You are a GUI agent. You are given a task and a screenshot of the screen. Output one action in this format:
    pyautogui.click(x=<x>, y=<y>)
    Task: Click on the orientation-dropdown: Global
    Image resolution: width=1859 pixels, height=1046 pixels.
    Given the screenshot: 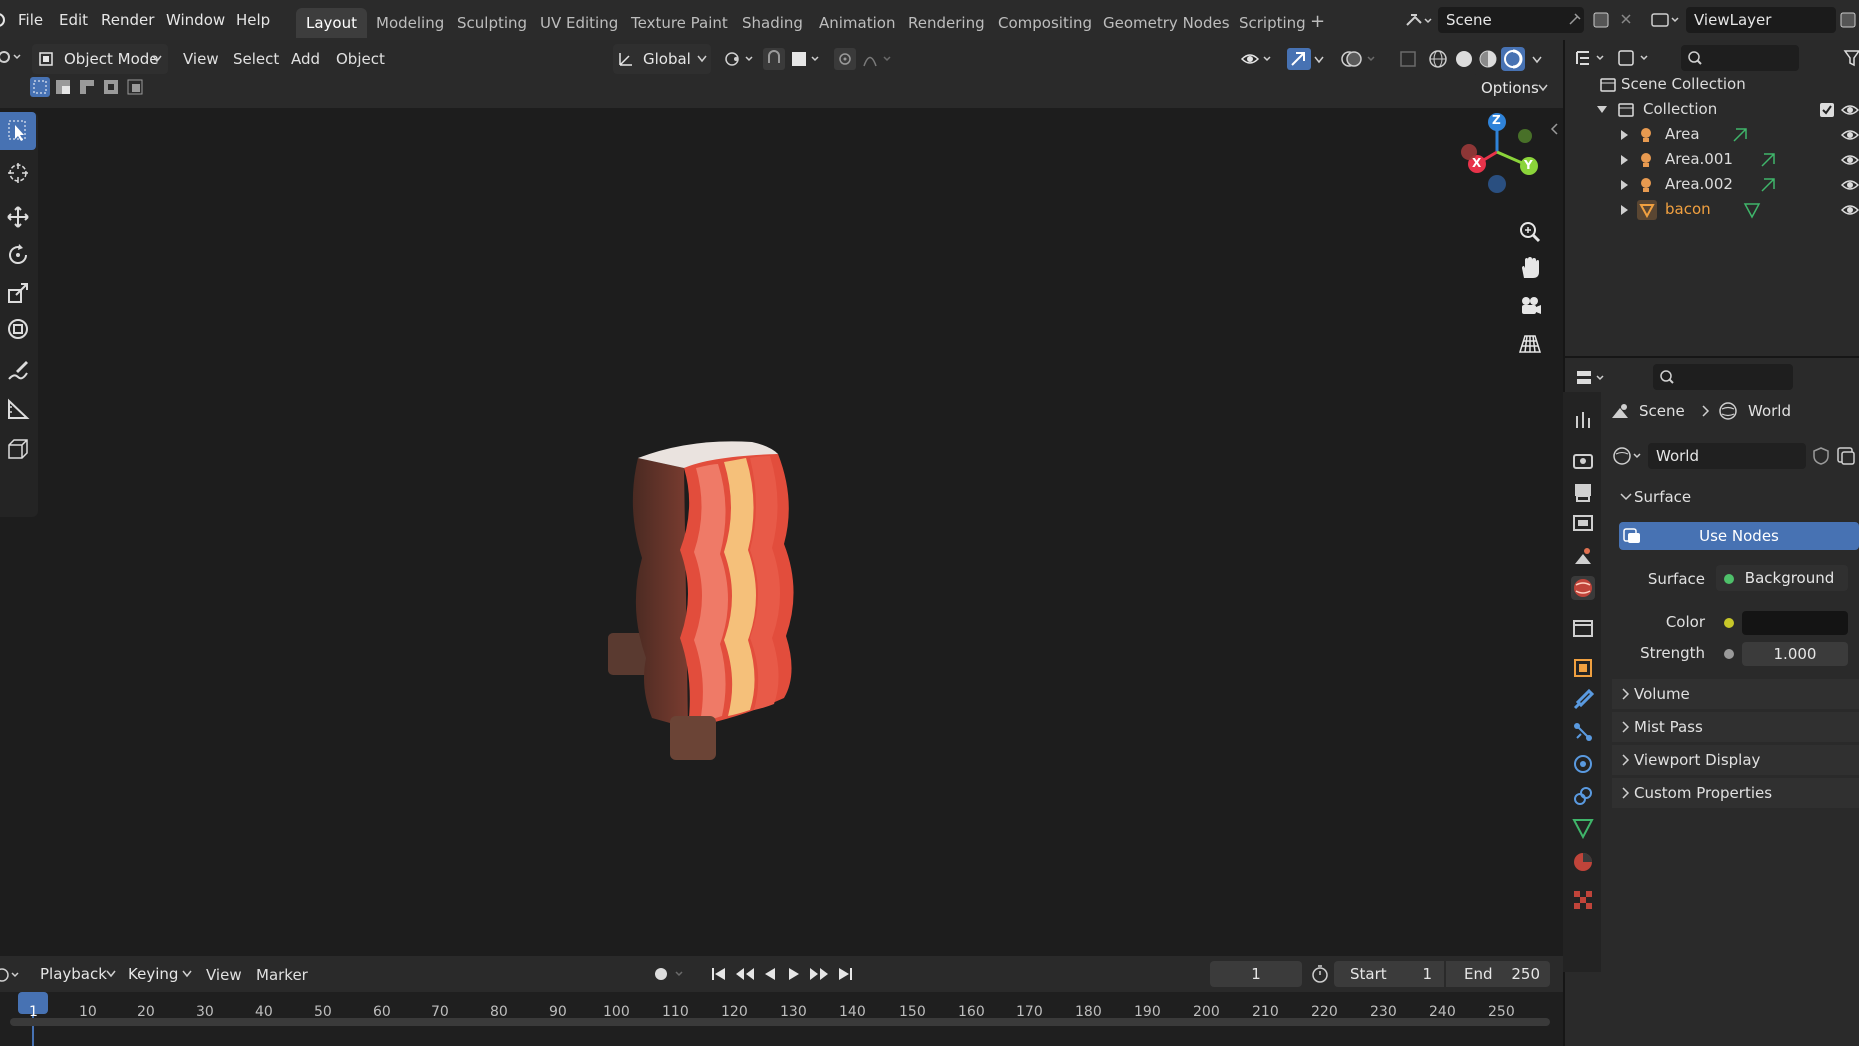 What is the action you would take?
    pyautogui.click(x=662, y=59)
    